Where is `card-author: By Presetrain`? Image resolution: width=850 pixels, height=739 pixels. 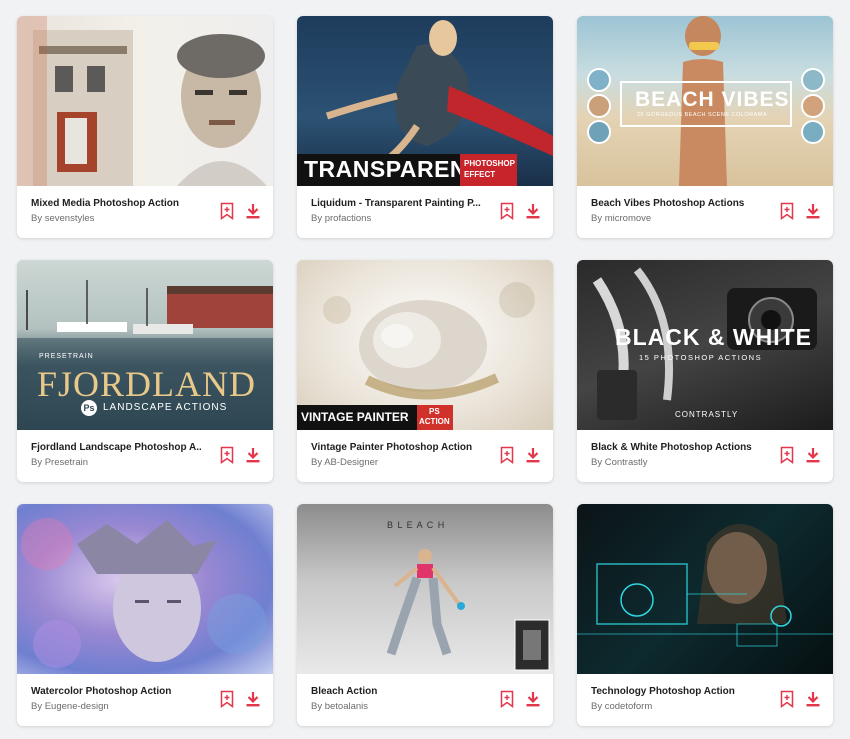 card-author: By Presetrain is located at coordinates (116, 462).